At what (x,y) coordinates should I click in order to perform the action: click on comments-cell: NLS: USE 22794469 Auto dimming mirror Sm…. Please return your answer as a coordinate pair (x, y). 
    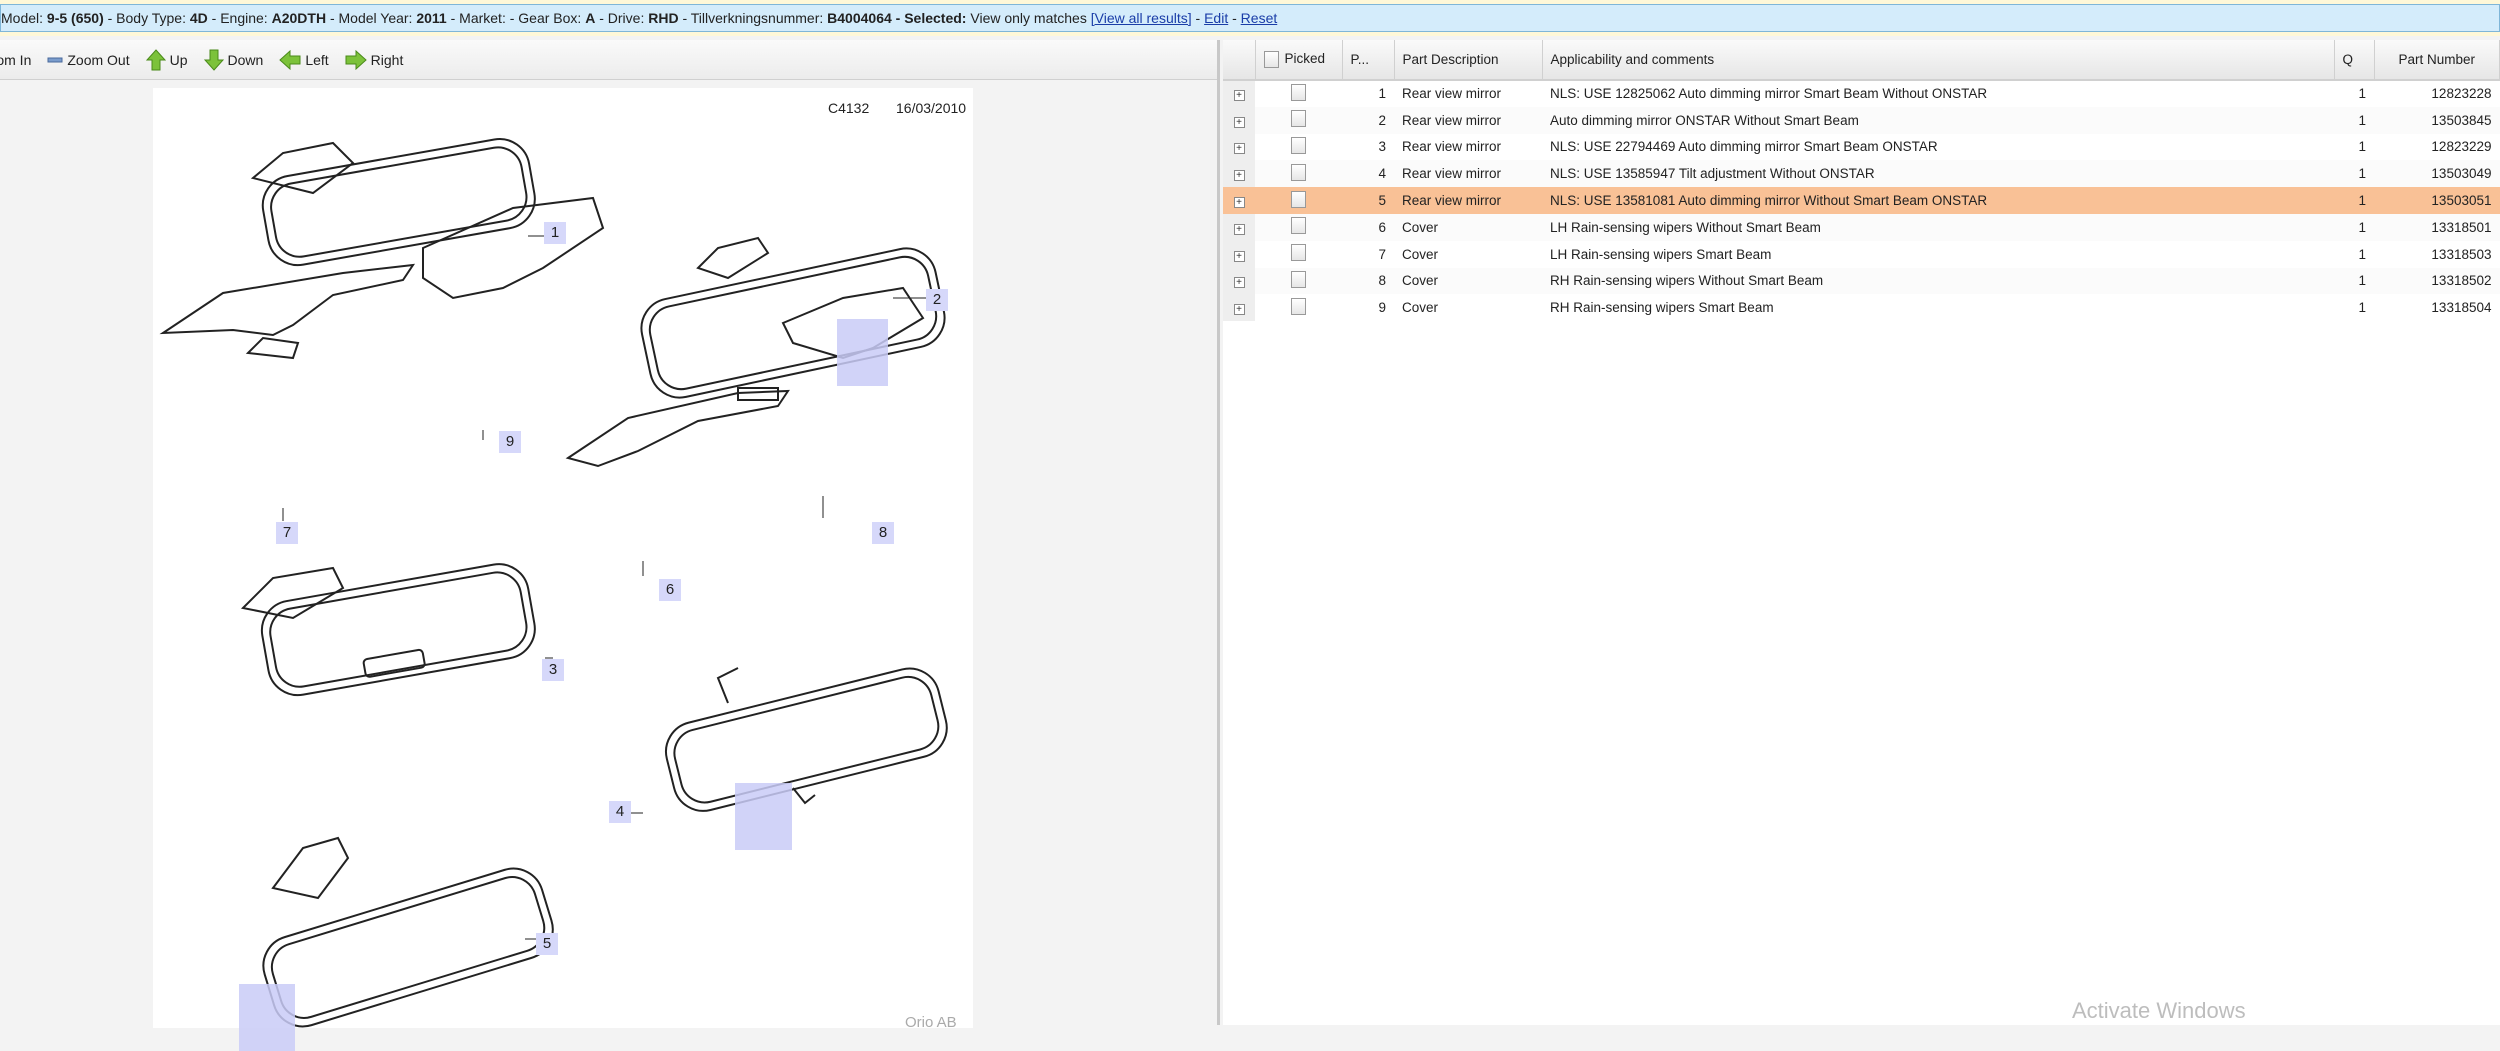
    Looking at the image, I should click on (1744, 147).